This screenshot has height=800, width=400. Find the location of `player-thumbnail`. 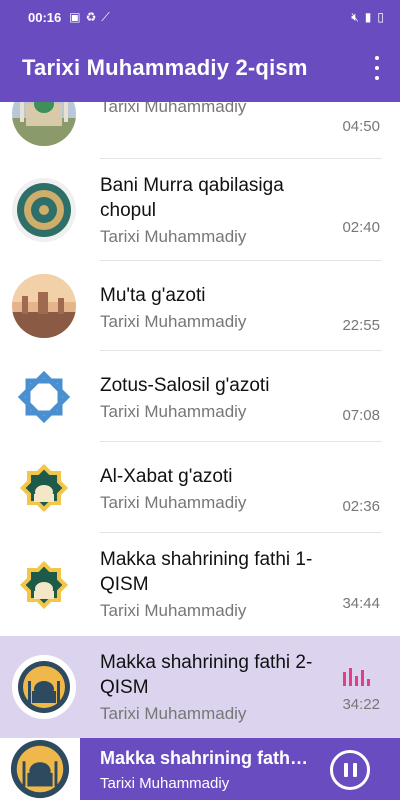

player-thumbnail is located at coordinates (40, 769).